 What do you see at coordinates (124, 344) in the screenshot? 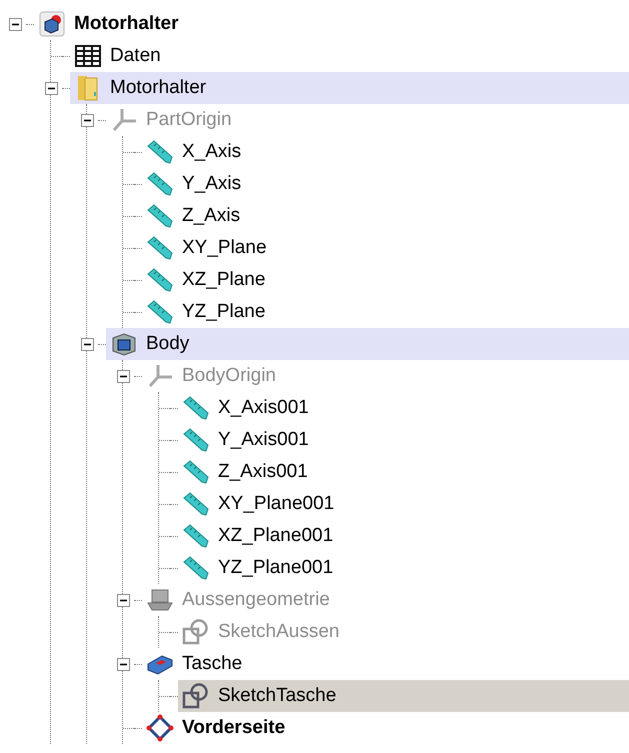
I see `body-icon` at bounding box center [124, 344].